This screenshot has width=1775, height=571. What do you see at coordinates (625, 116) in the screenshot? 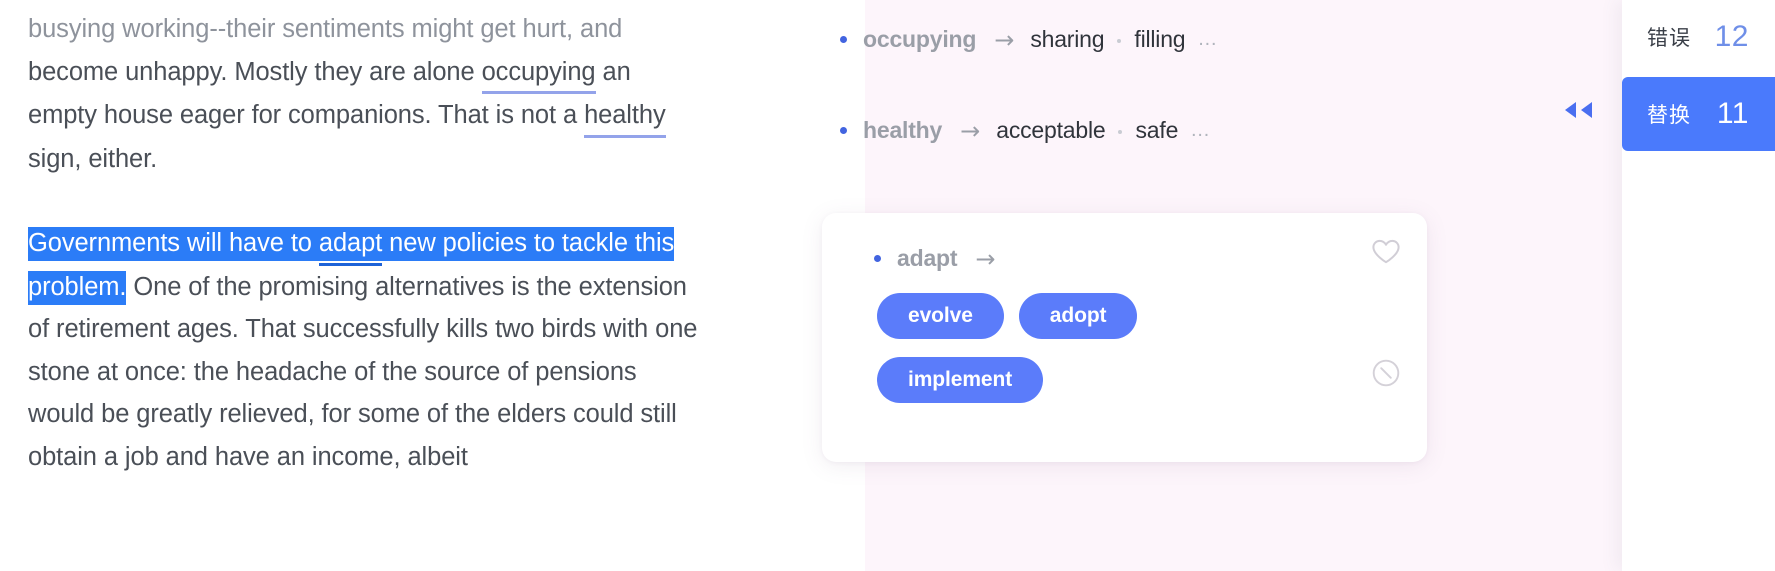
I see `flagged-word-healthy: healthy` at bounding box center [625, 116].